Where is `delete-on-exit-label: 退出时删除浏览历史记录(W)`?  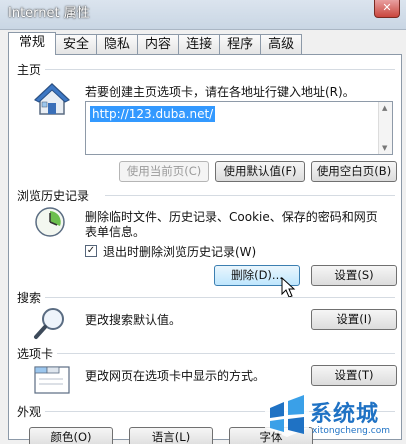 delete-on-exit-label: 退出时删除浏览历史记录(W) is located at coordinates (179, 251).